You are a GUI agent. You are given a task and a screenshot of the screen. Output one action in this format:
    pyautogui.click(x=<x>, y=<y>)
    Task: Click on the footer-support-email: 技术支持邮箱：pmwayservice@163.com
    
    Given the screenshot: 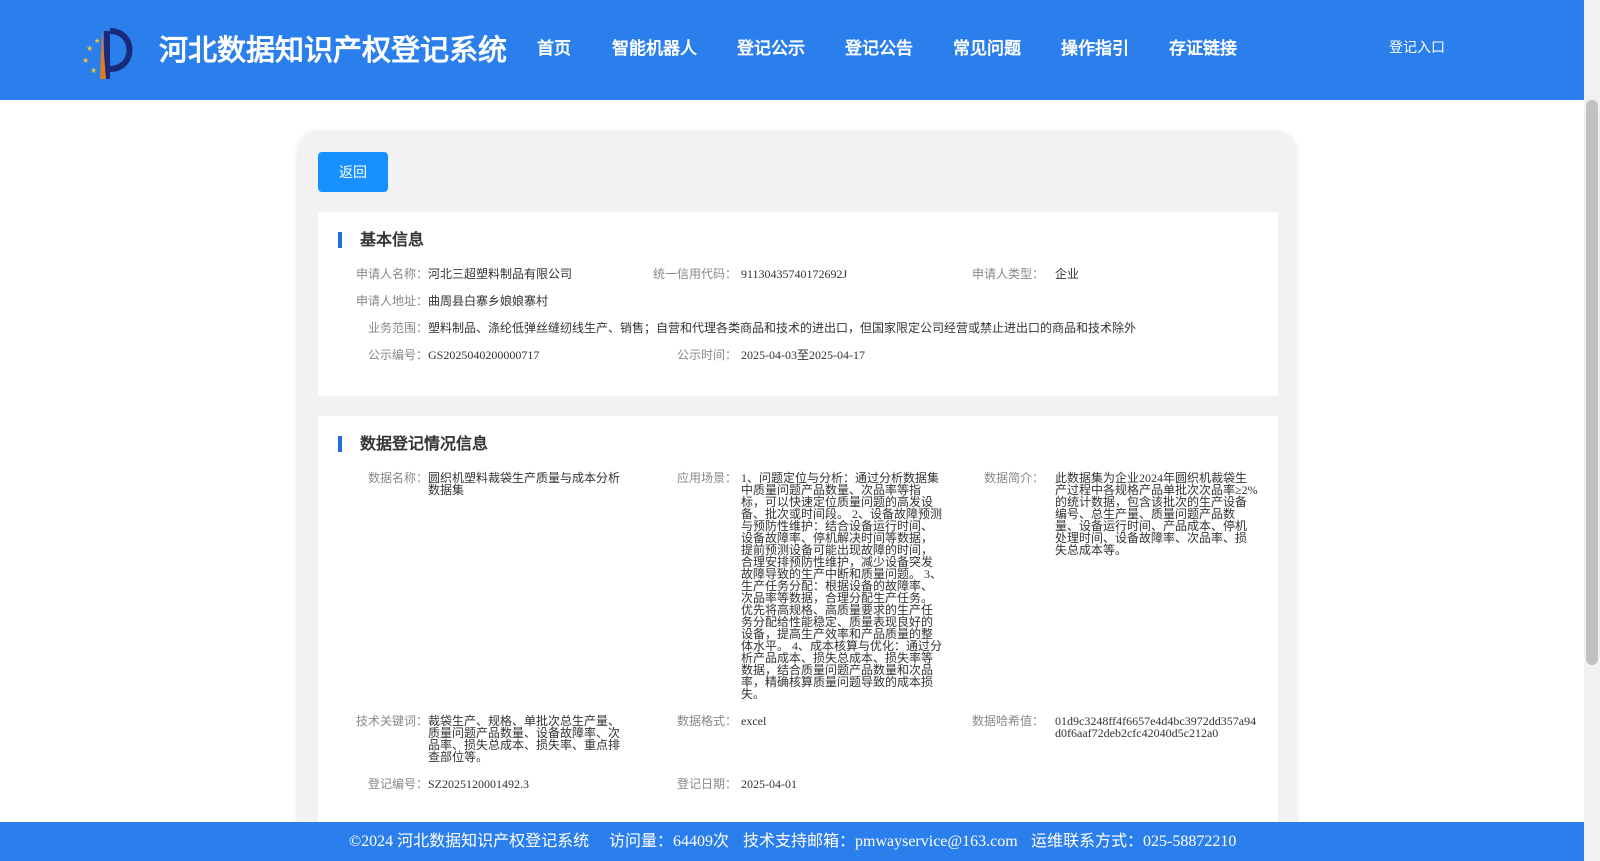 What is the action you would take?
    pyautogui.click(x=880, y=841)
    